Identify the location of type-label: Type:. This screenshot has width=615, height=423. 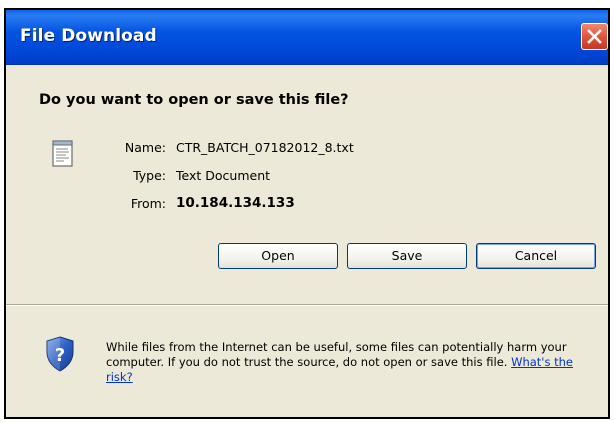
(149, 175).